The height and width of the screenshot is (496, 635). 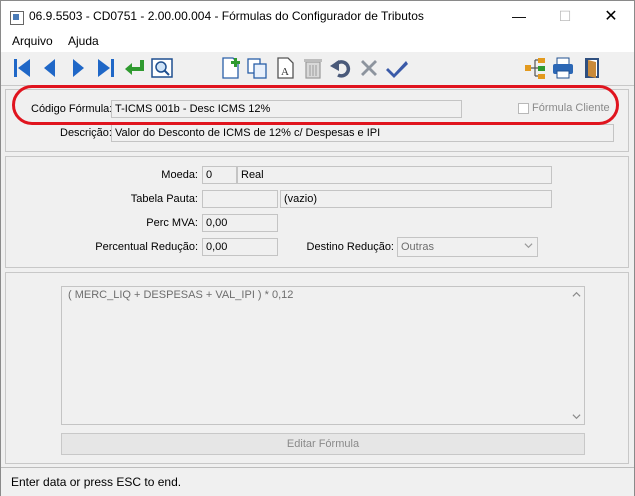 What do you see at coordinates (162, 68) in the screenshot?
I see `search-icon` at bounding box center [162, 68].